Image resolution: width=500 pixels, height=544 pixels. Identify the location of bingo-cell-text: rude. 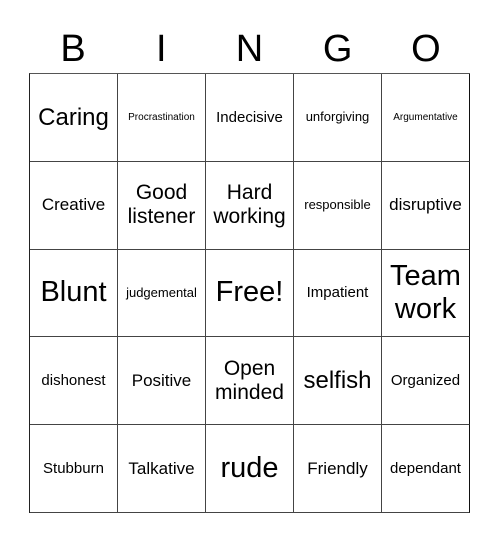
(249, 467).